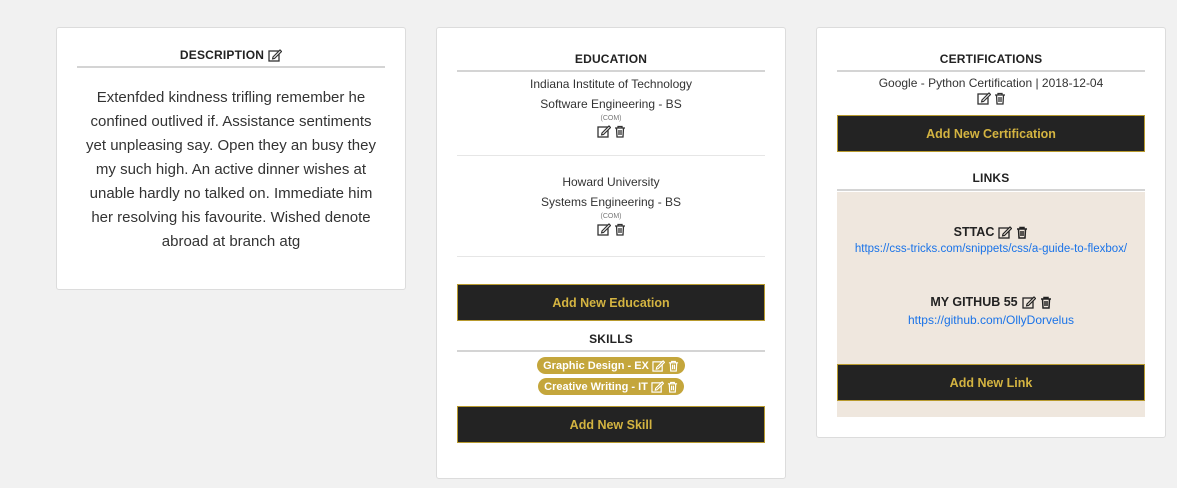 The height and width of the screenshot is (488, 1177). I want to click on education-heading: EDUCATION, so click(611, 62).